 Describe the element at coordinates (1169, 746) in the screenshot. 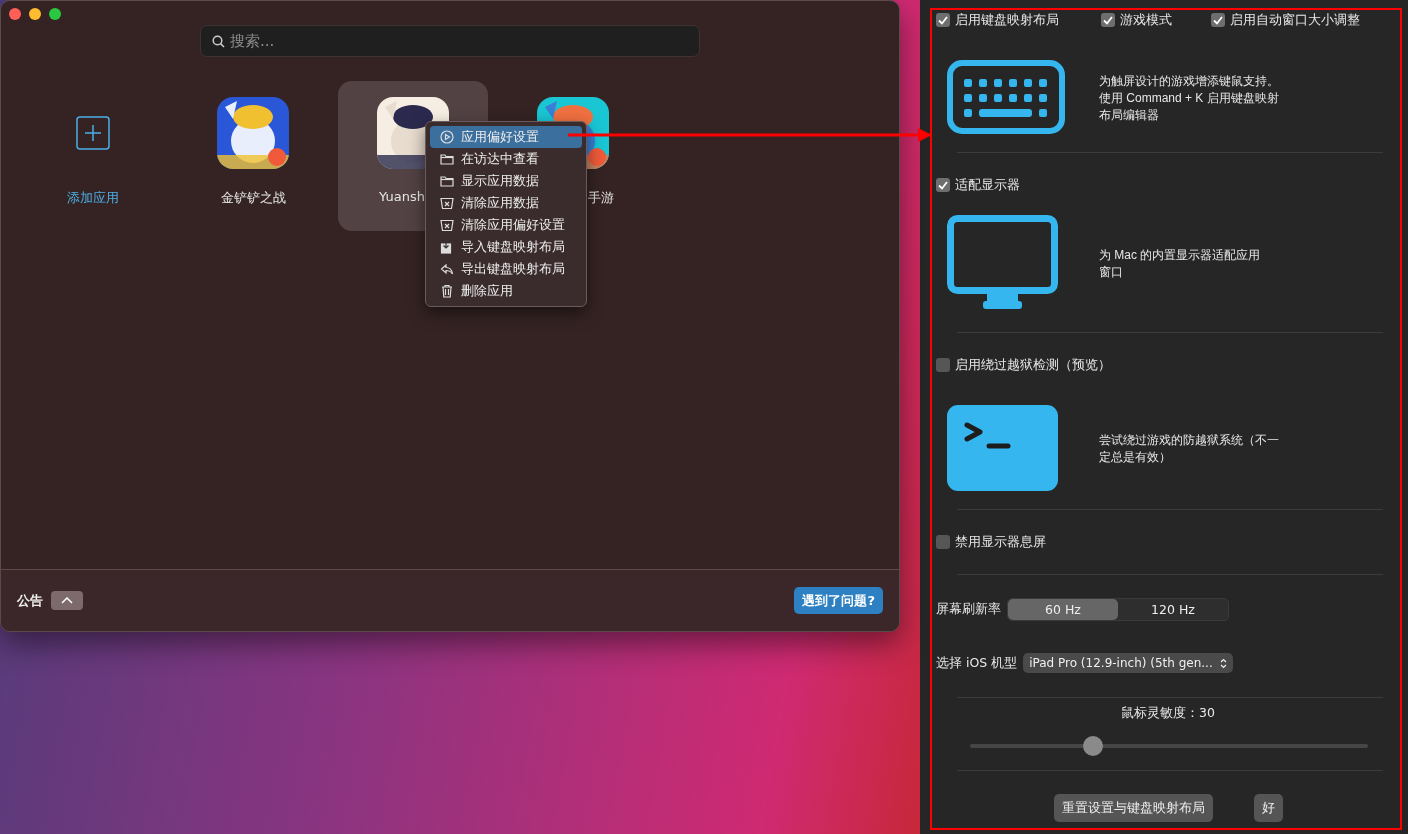

I see `slider-track` at that location.